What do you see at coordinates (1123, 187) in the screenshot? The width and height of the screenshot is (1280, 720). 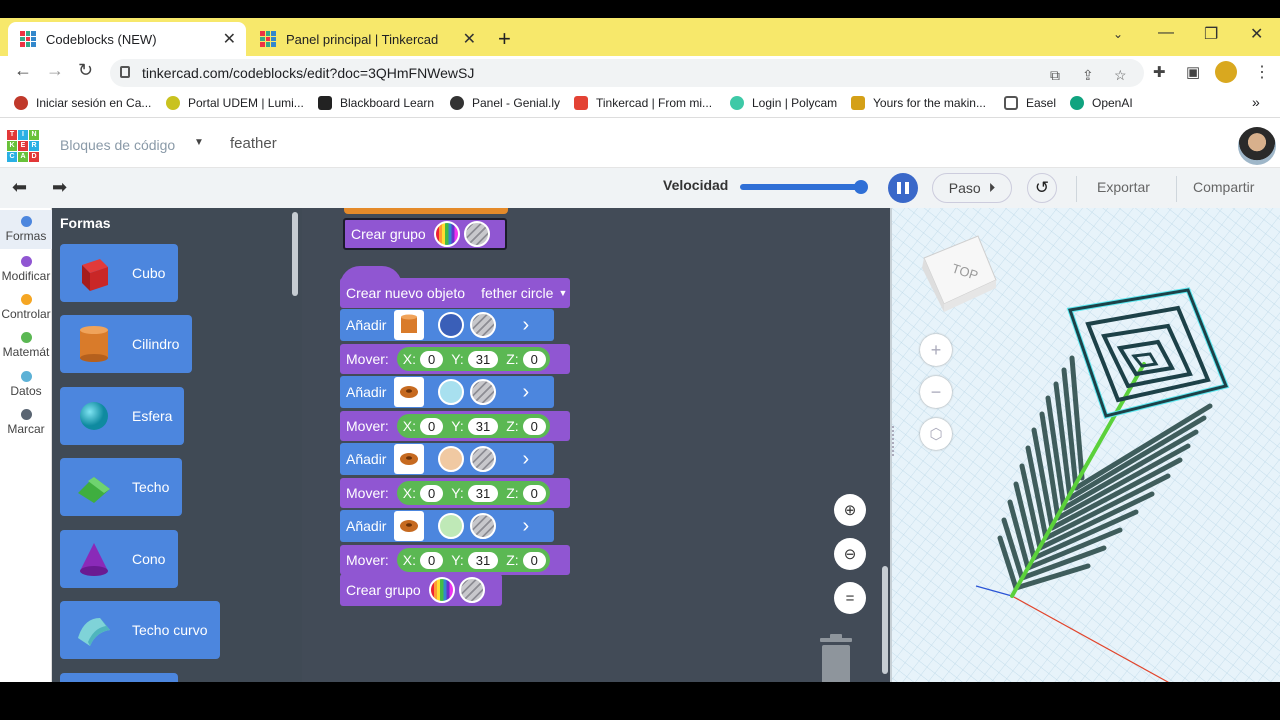 I see `export-button: Exportar` at bounding box center [1123, 187].